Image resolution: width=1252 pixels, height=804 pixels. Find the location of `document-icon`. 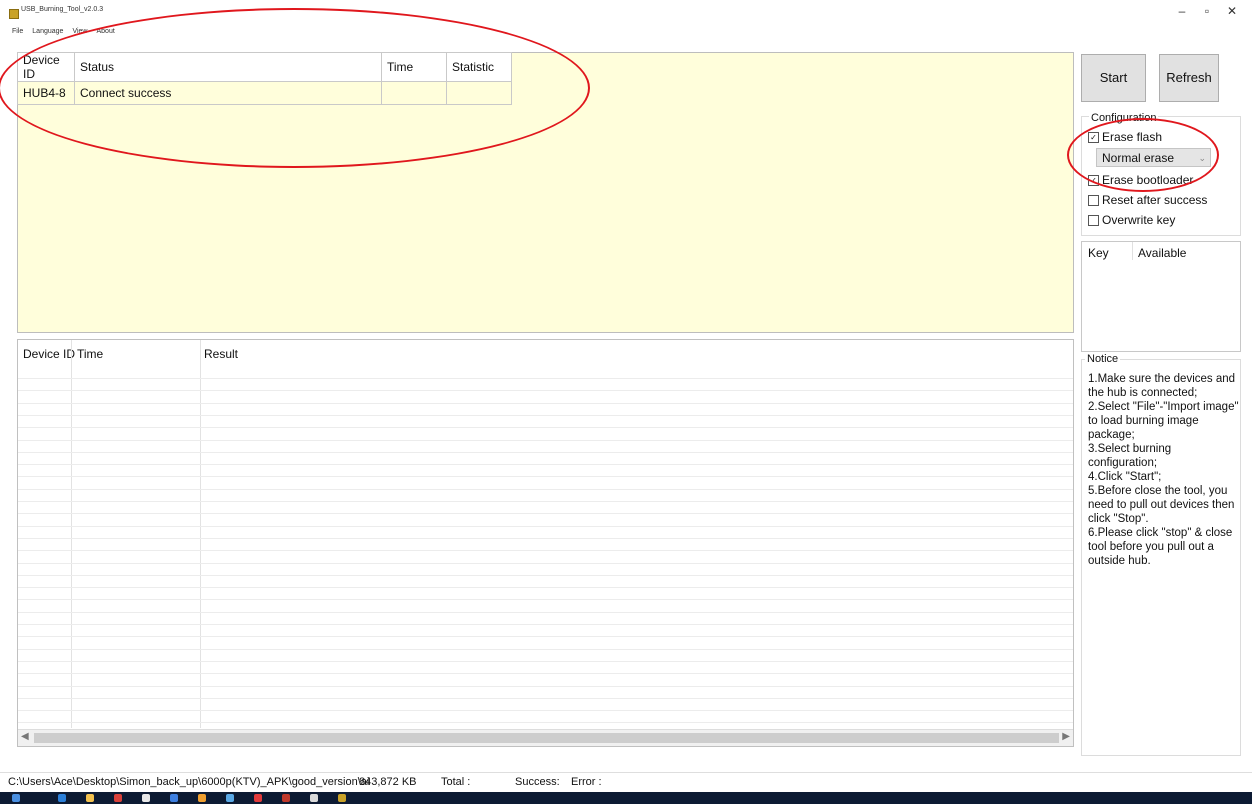

document-icon is located at coordinates (146, 798).